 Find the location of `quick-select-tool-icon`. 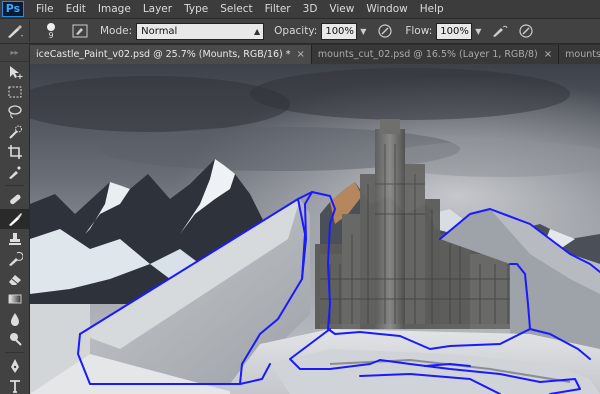

quick-select-tool-icon is located at coordinates (15, 132).